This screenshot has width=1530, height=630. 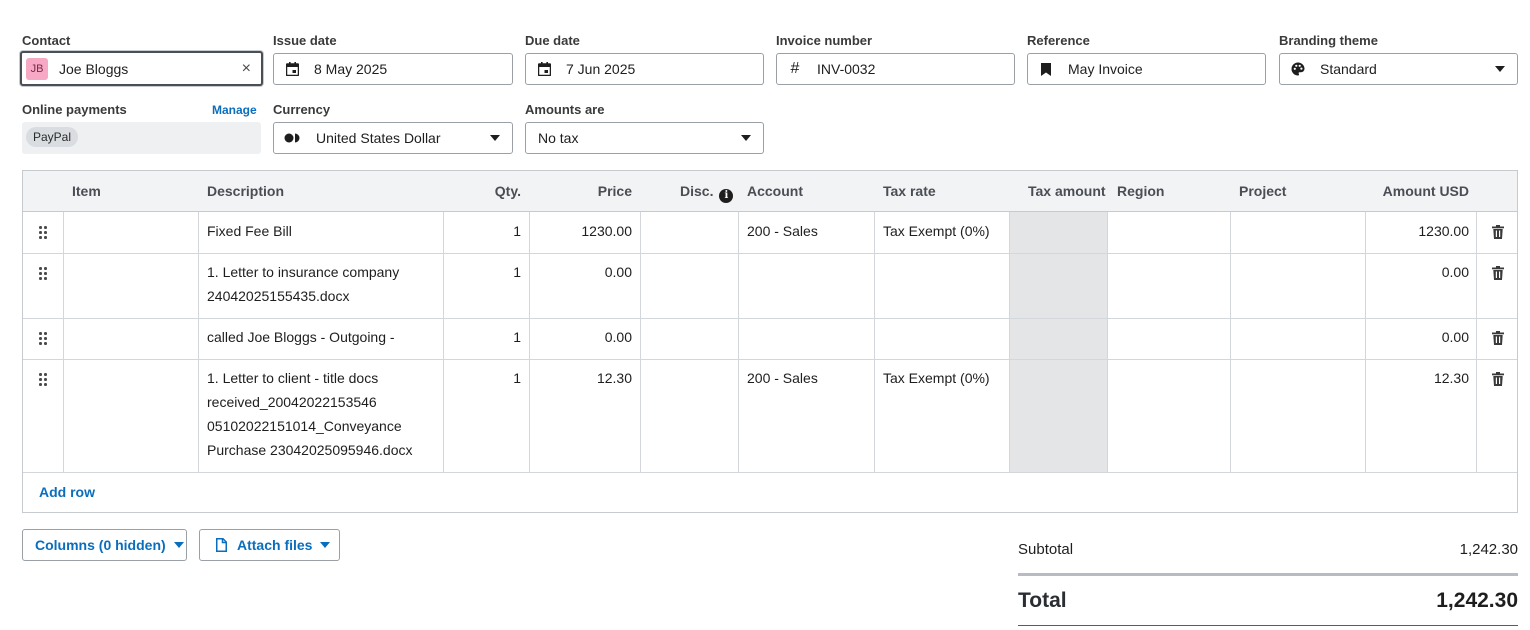 I want to click on invoice-number-value: INV-0032, so click(x=915, y=69).